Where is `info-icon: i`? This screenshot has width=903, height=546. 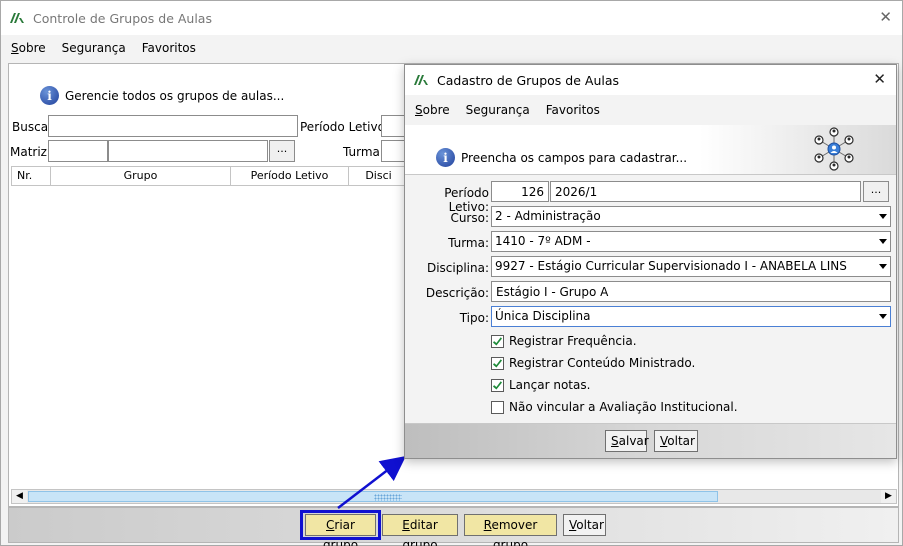
info-icon: i is located at coordinates (49, 95).